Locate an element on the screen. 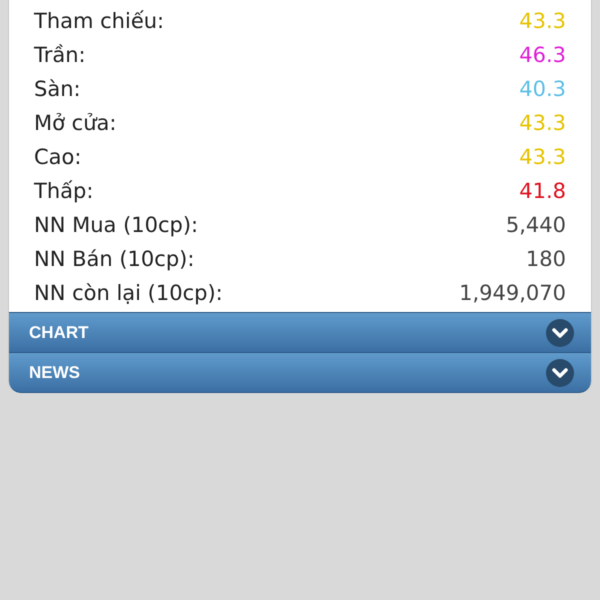 This screenshot has width=600, height=600. field-label: Mở cửa: is located at coordinates (75, 123).